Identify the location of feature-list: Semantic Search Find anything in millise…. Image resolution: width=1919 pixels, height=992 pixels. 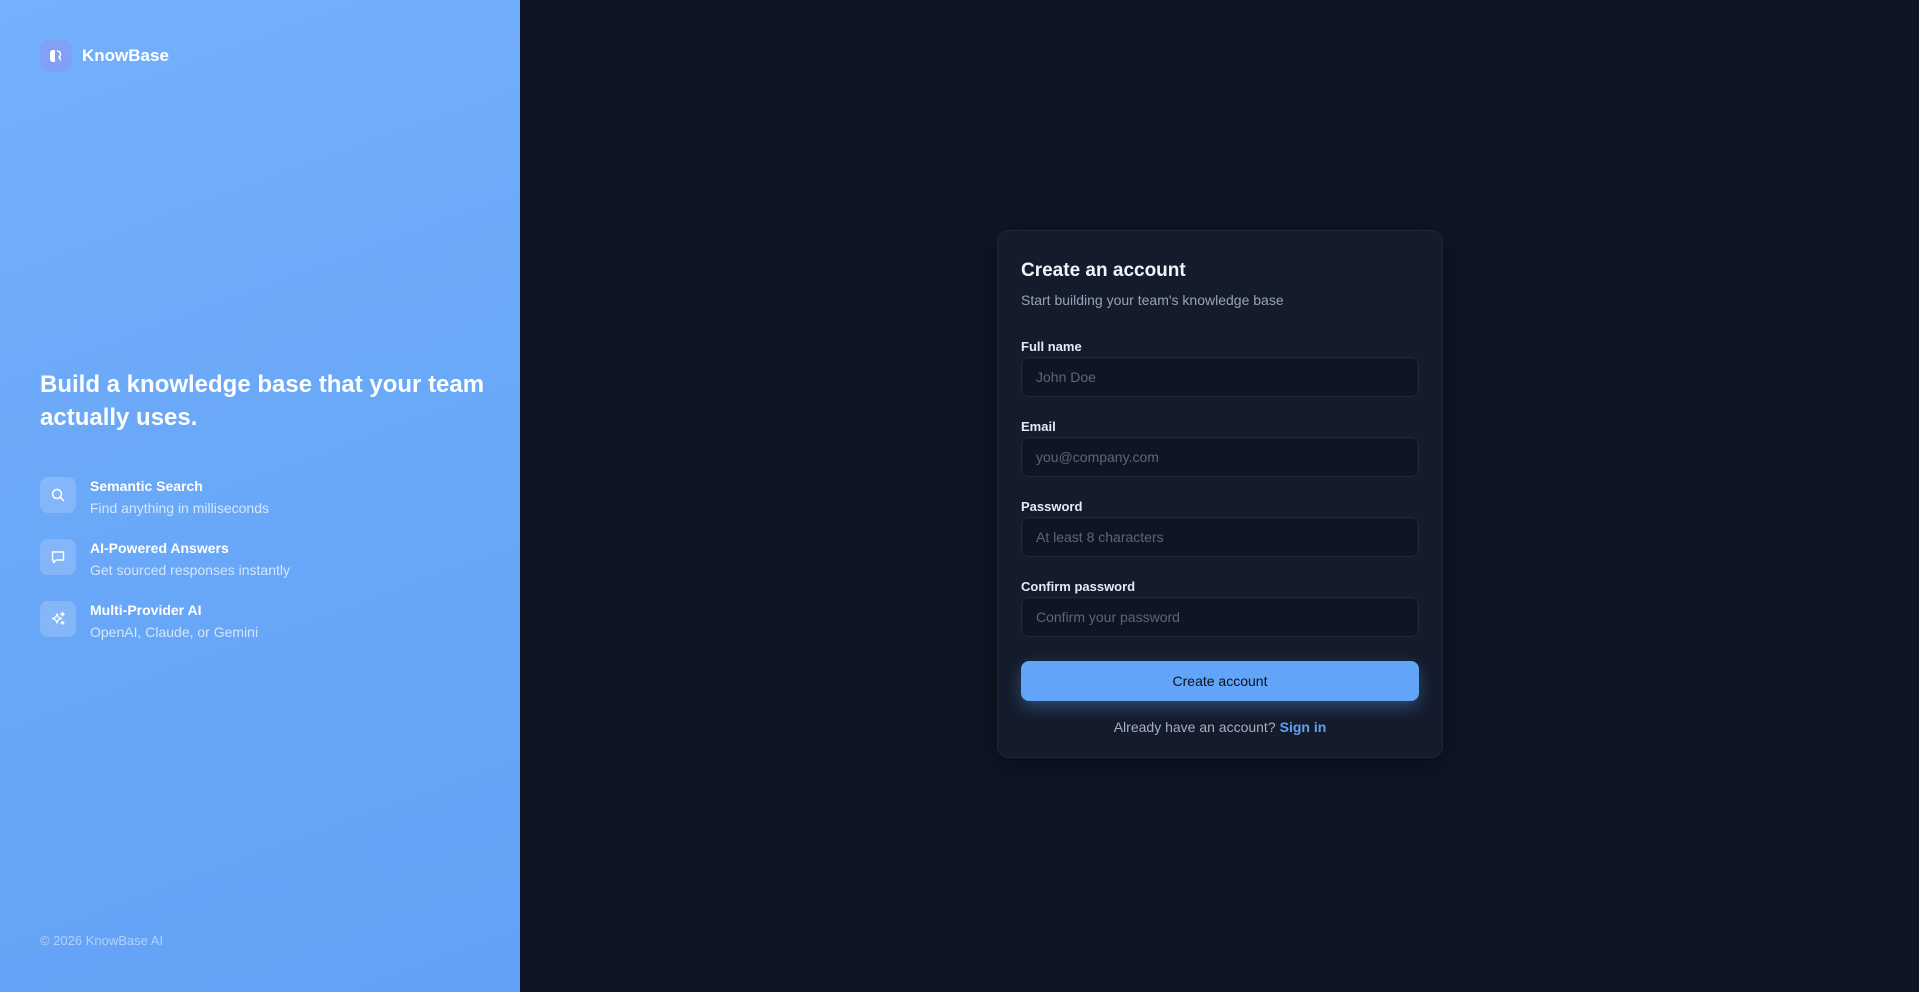
(165, 569).